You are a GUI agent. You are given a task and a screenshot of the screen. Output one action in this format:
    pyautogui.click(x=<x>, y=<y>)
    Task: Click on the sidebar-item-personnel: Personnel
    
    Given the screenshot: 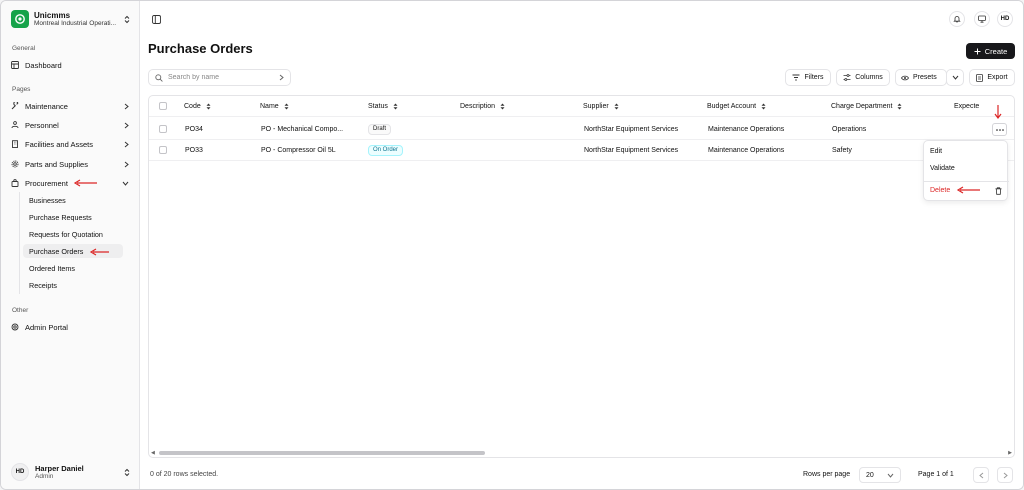 What is the action you would take?
    pyautogui.click(x=70, y=125)
    